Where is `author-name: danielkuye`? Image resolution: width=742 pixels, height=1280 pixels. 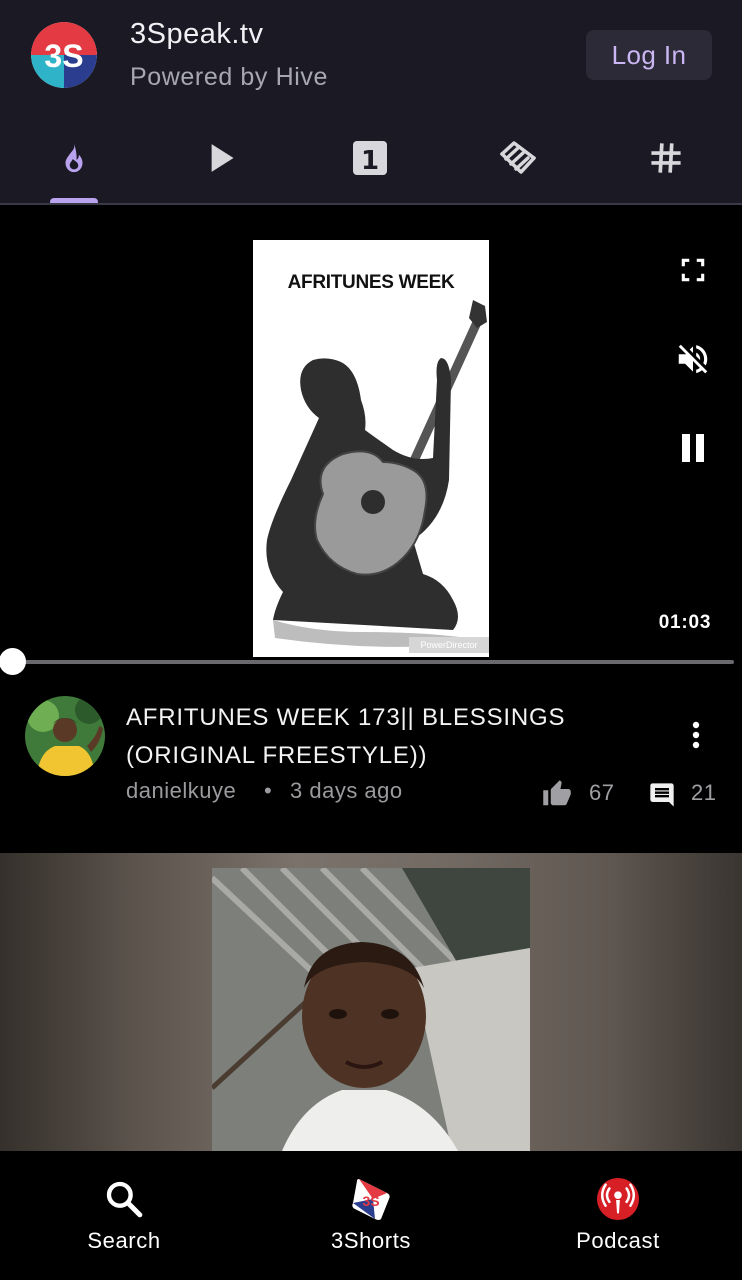
author-name: danielkuye is located at coordinates (181, 791).